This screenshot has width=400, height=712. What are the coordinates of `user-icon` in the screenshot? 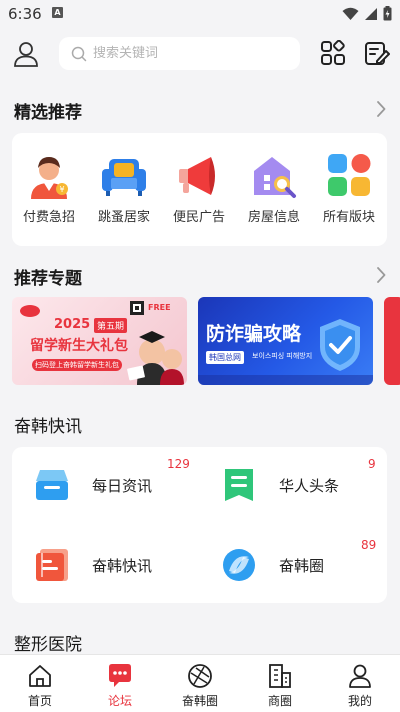 It's located at (360, 676).